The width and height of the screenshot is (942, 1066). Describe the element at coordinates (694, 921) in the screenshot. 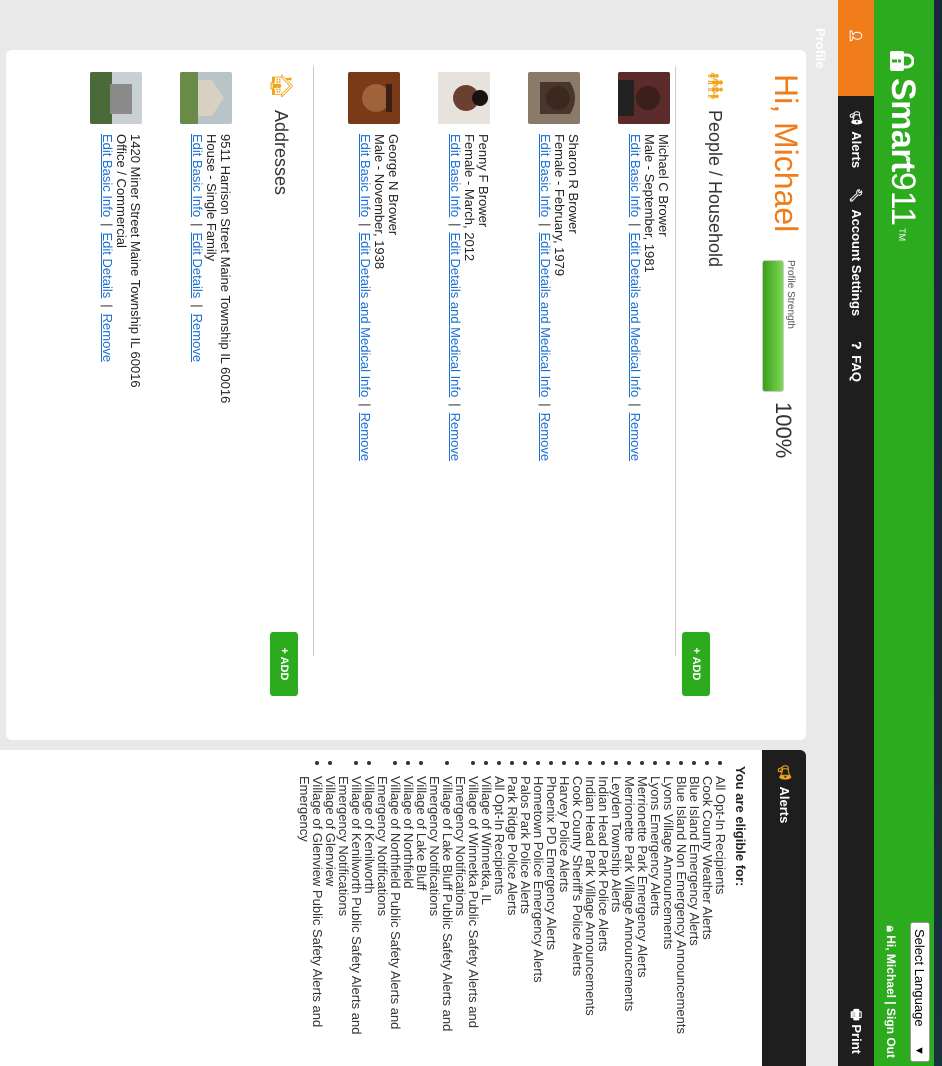

I see `alert-list-item: Blue Island Emergency Alerts` at that location.